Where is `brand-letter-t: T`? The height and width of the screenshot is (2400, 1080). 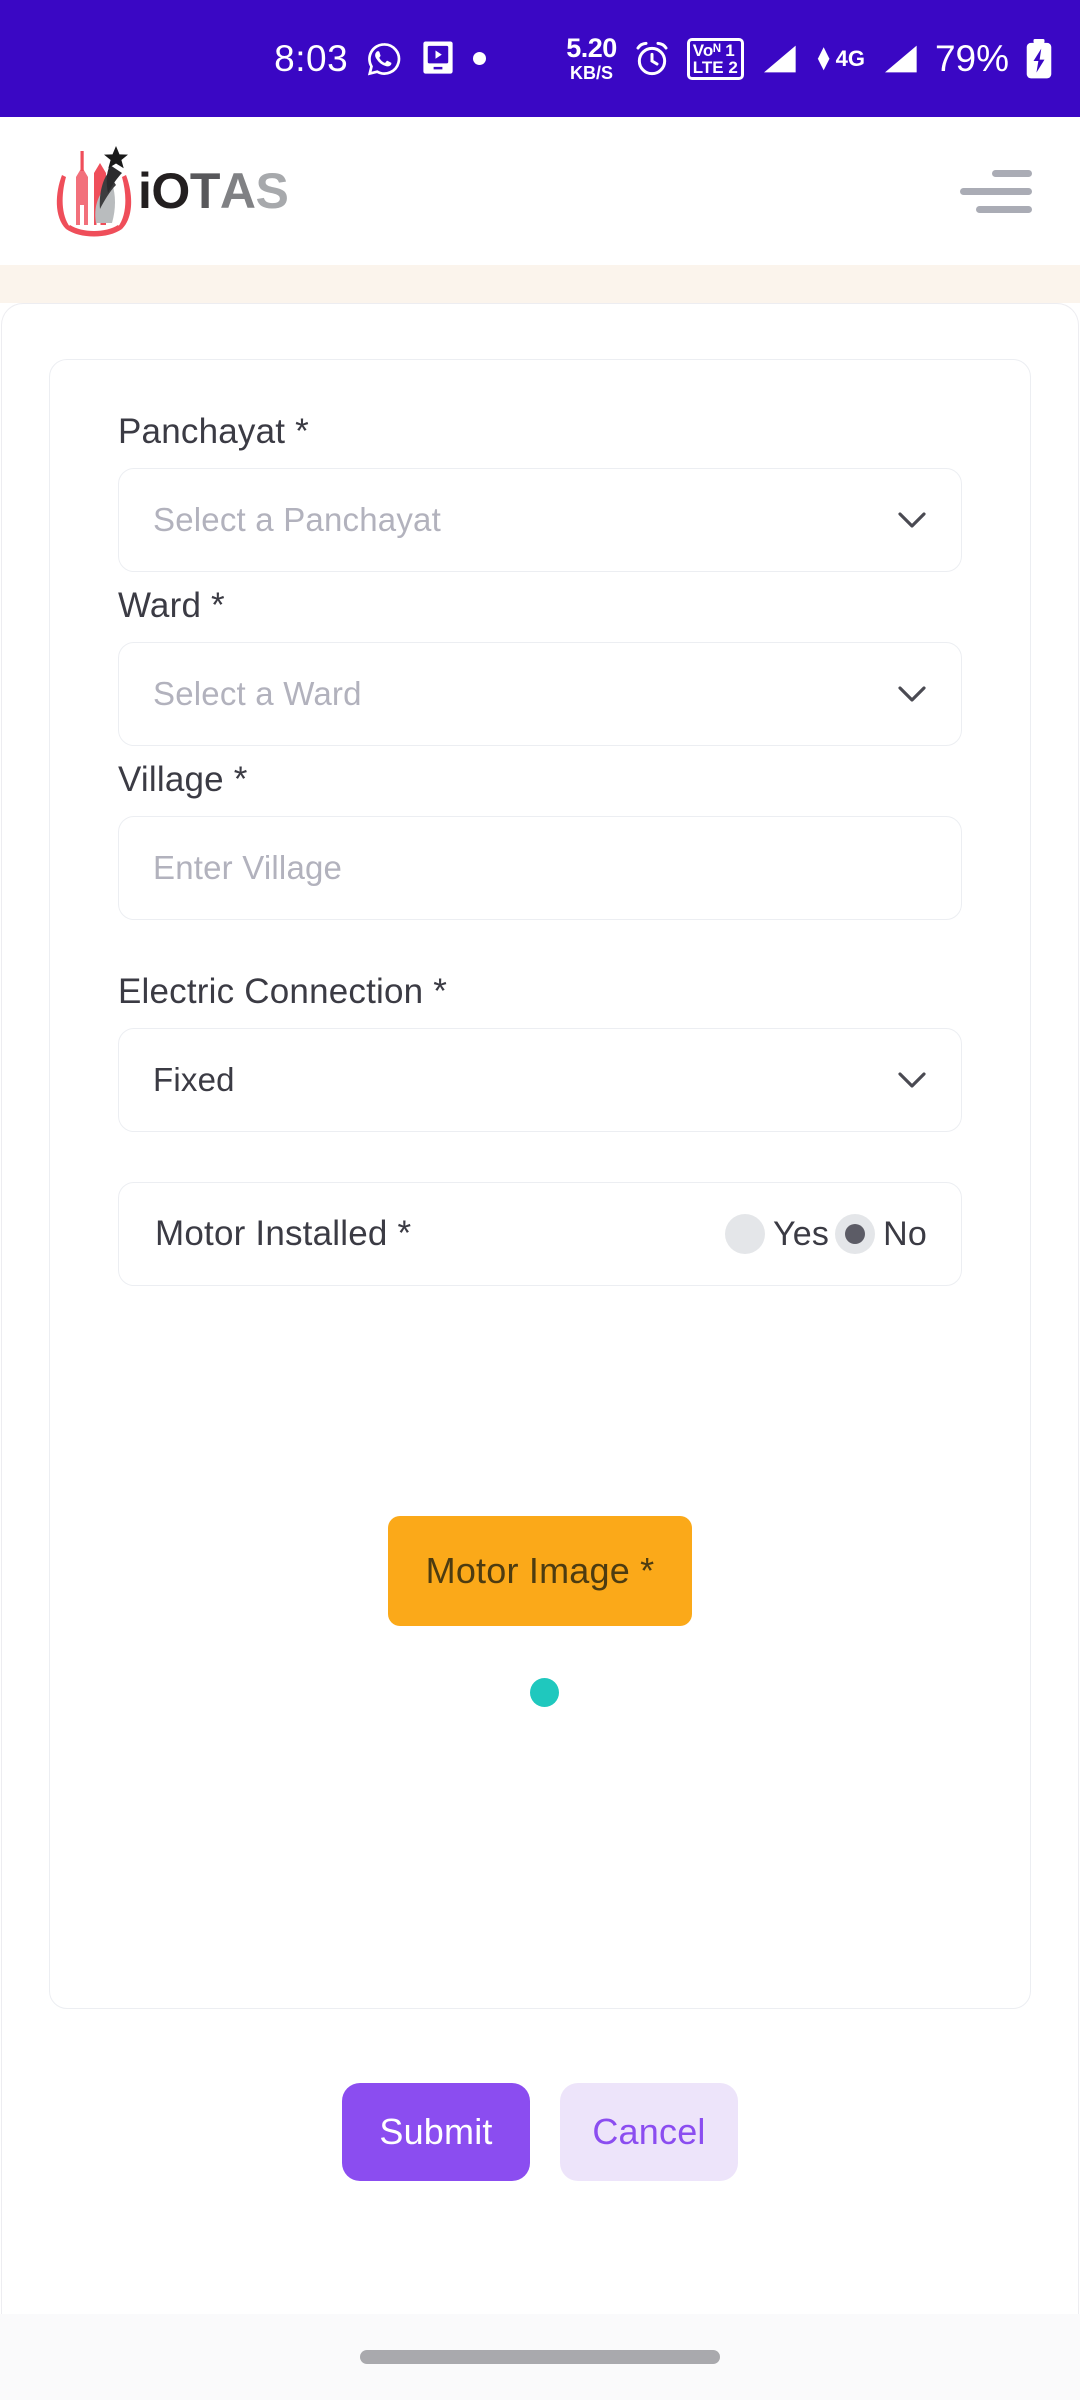 brand-letter-t: T is located at coordinates (205, 191).